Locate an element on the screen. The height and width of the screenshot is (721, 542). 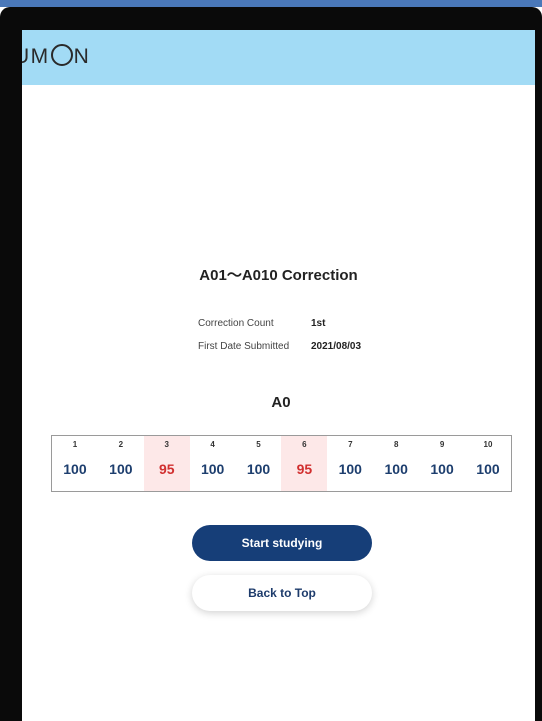
problem-number: 8 is located at coordinates (396, 444).